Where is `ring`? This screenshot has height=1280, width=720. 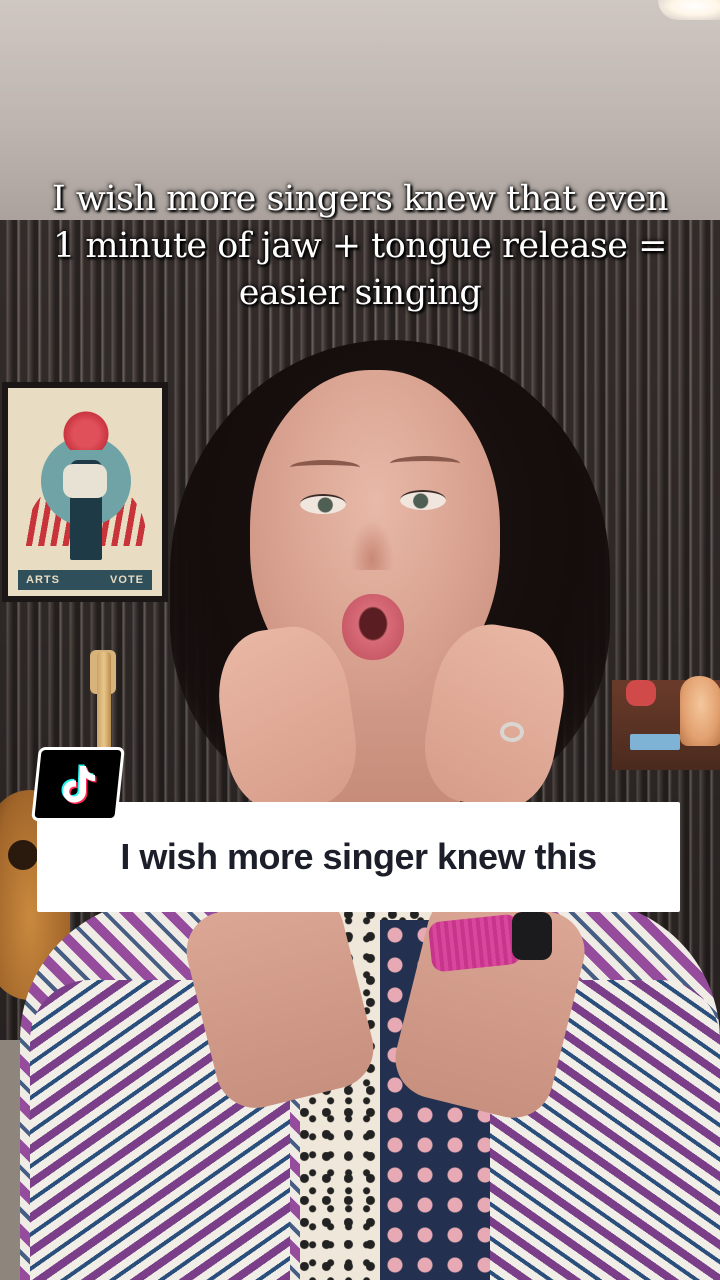 ring is located at coordinates (512, 732).